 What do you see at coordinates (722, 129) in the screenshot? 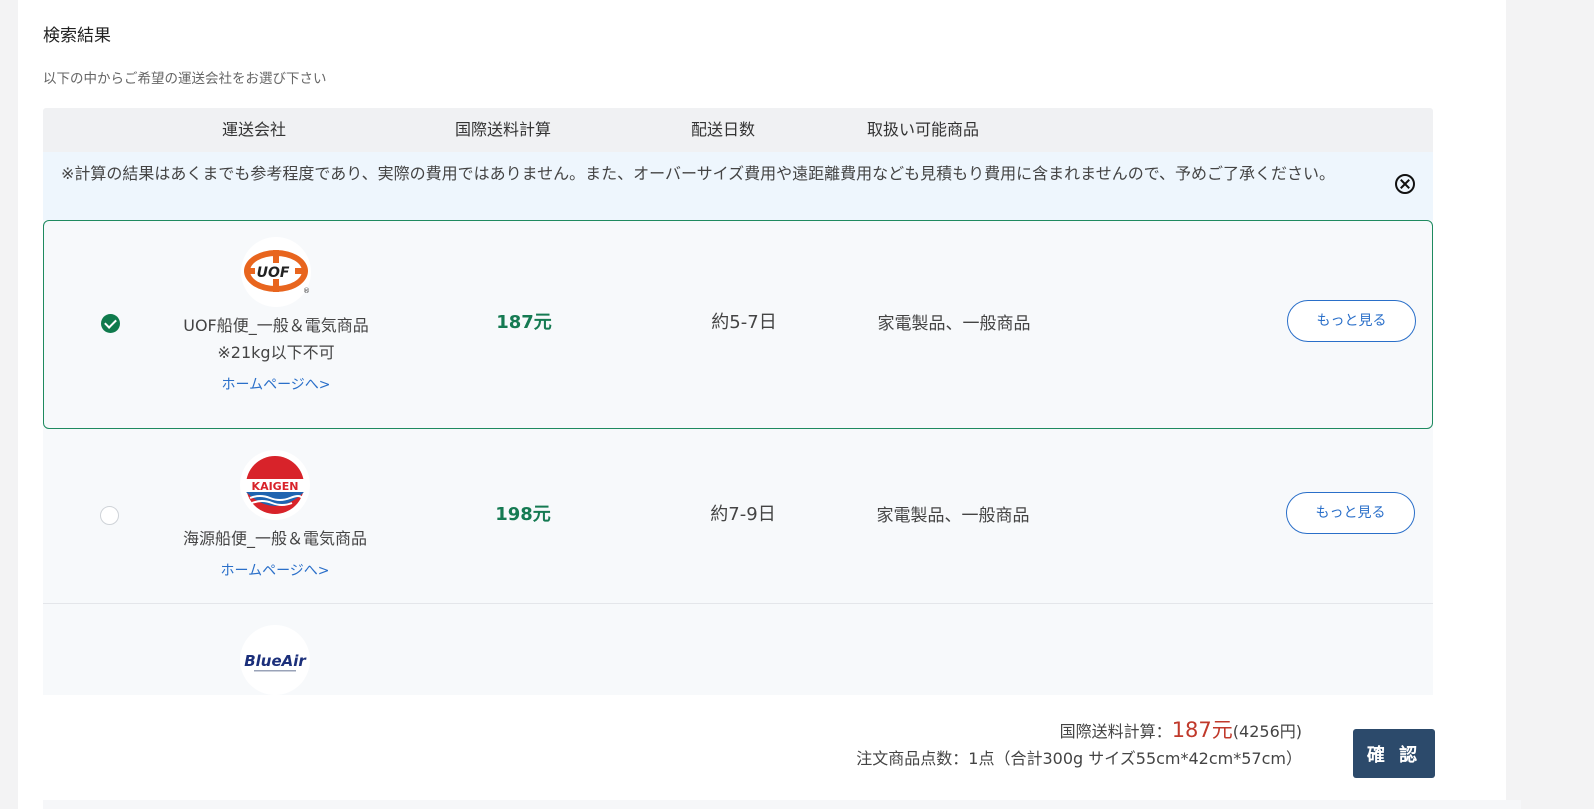
I see `column-header-delivery-days: 配送日数` at bounding box center [722, 129].